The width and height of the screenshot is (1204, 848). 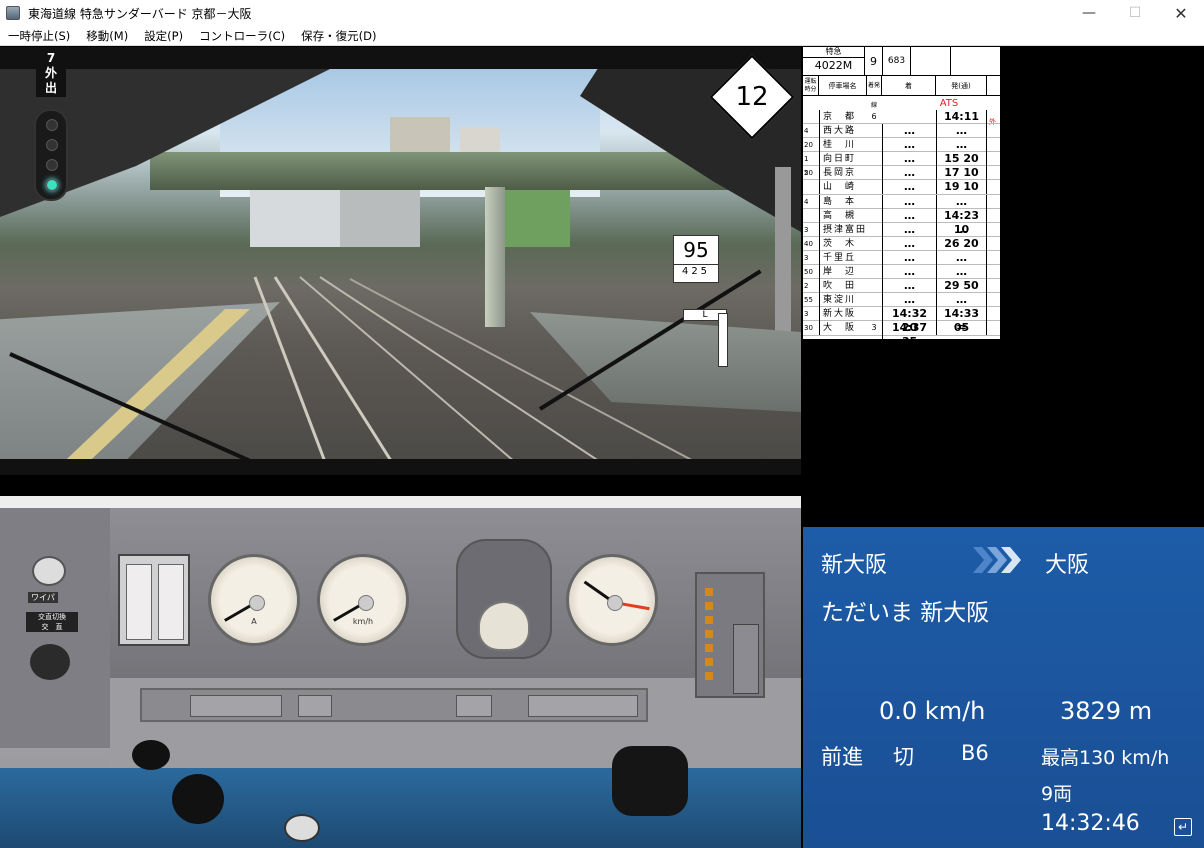 I want to click on indicator-lamp-strip, so click(x=730, y=635).